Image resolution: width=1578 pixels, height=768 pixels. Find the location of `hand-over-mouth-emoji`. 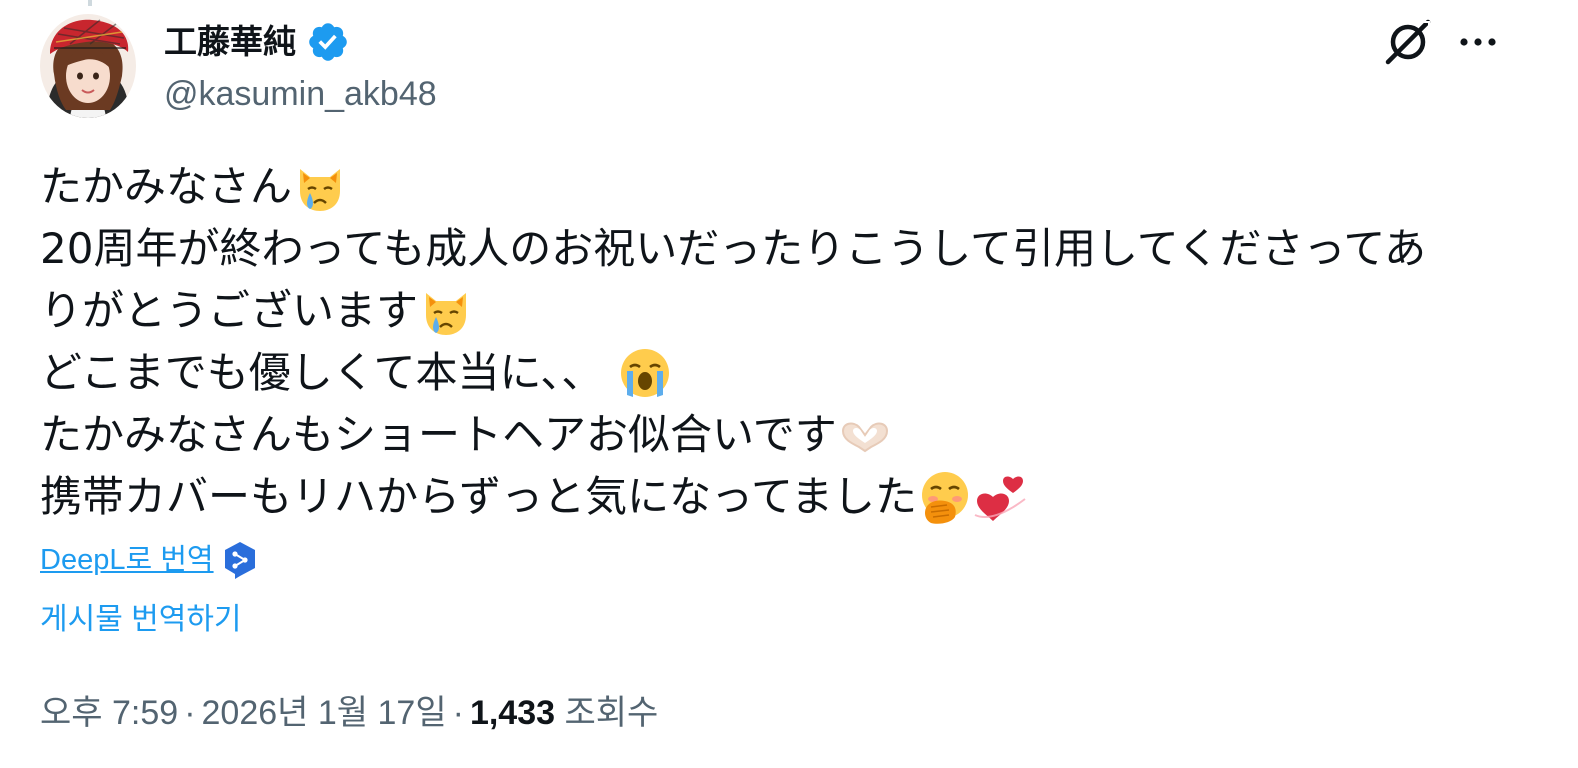

hand-over-mouth-emoji is located at coordinates (945, 497).